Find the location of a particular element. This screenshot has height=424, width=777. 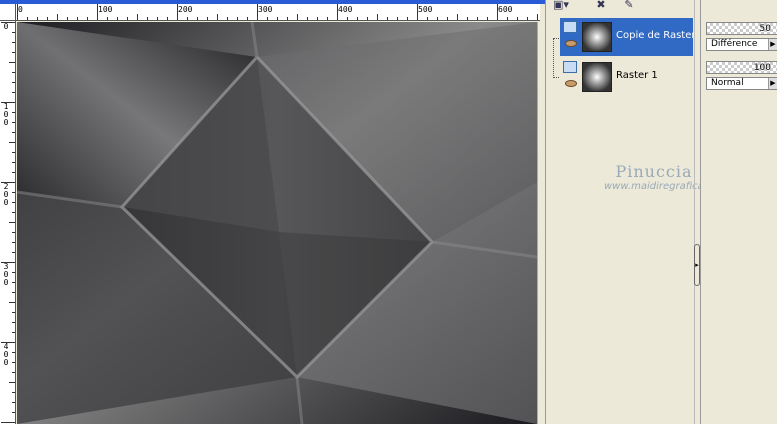

blend-mode-select-layer-1: Différence ▶ is located at coordinates (741, 44).